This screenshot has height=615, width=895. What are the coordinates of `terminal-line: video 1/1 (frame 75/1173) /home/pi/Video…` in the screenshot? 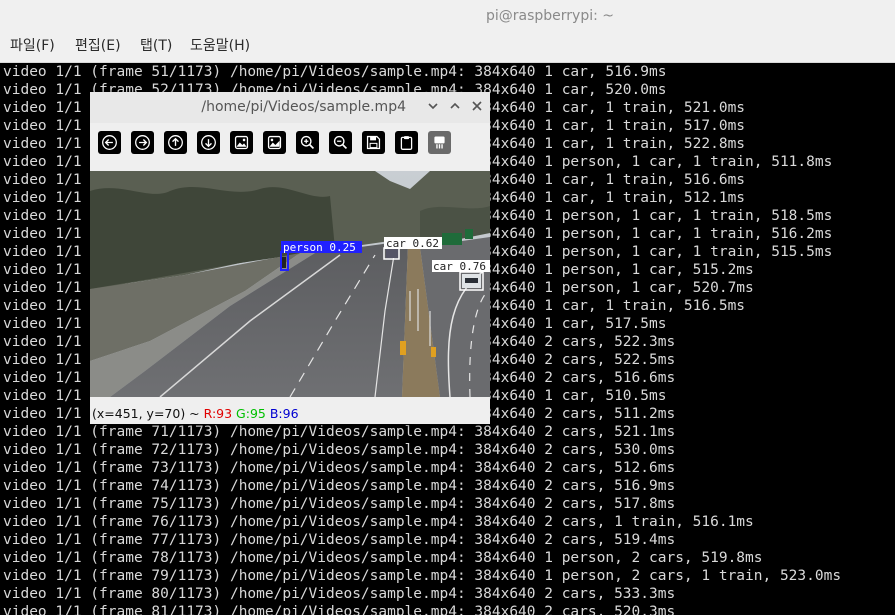 It's located at (339, 504).